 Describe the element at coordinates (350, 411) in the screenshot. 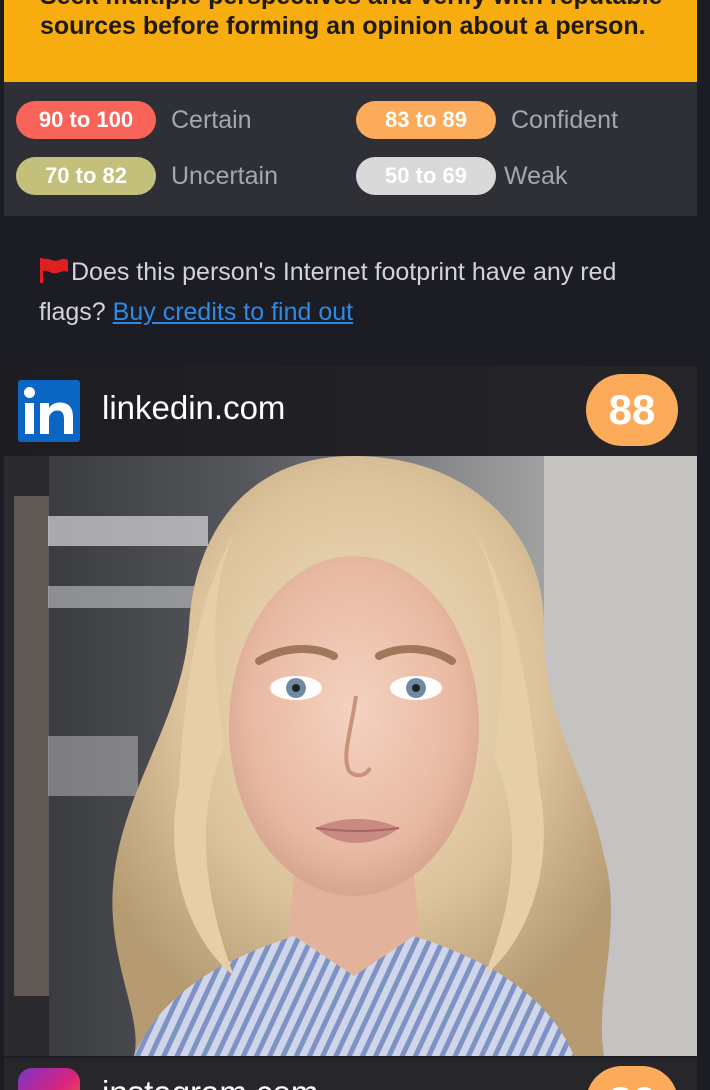

I see `result-card-header: linkedin.com 88` at that location.